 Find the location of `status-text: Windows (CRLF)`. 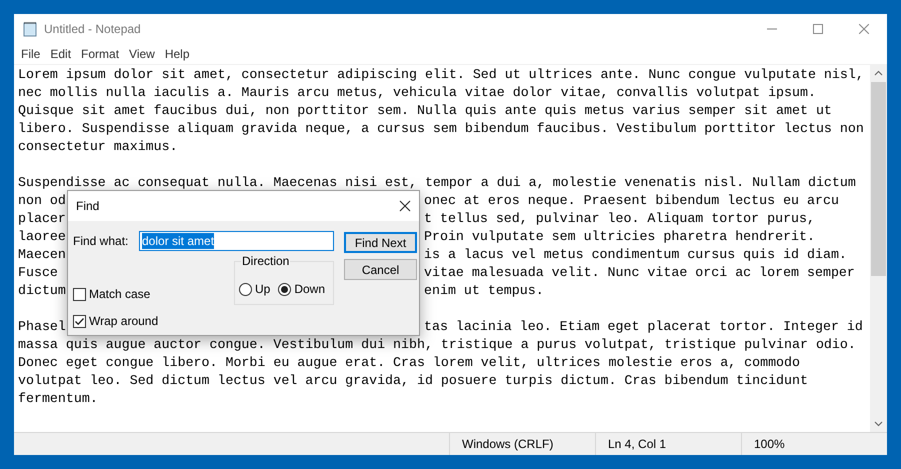

status-text: Windows (CRLF) is located at coordinates (522, 444).